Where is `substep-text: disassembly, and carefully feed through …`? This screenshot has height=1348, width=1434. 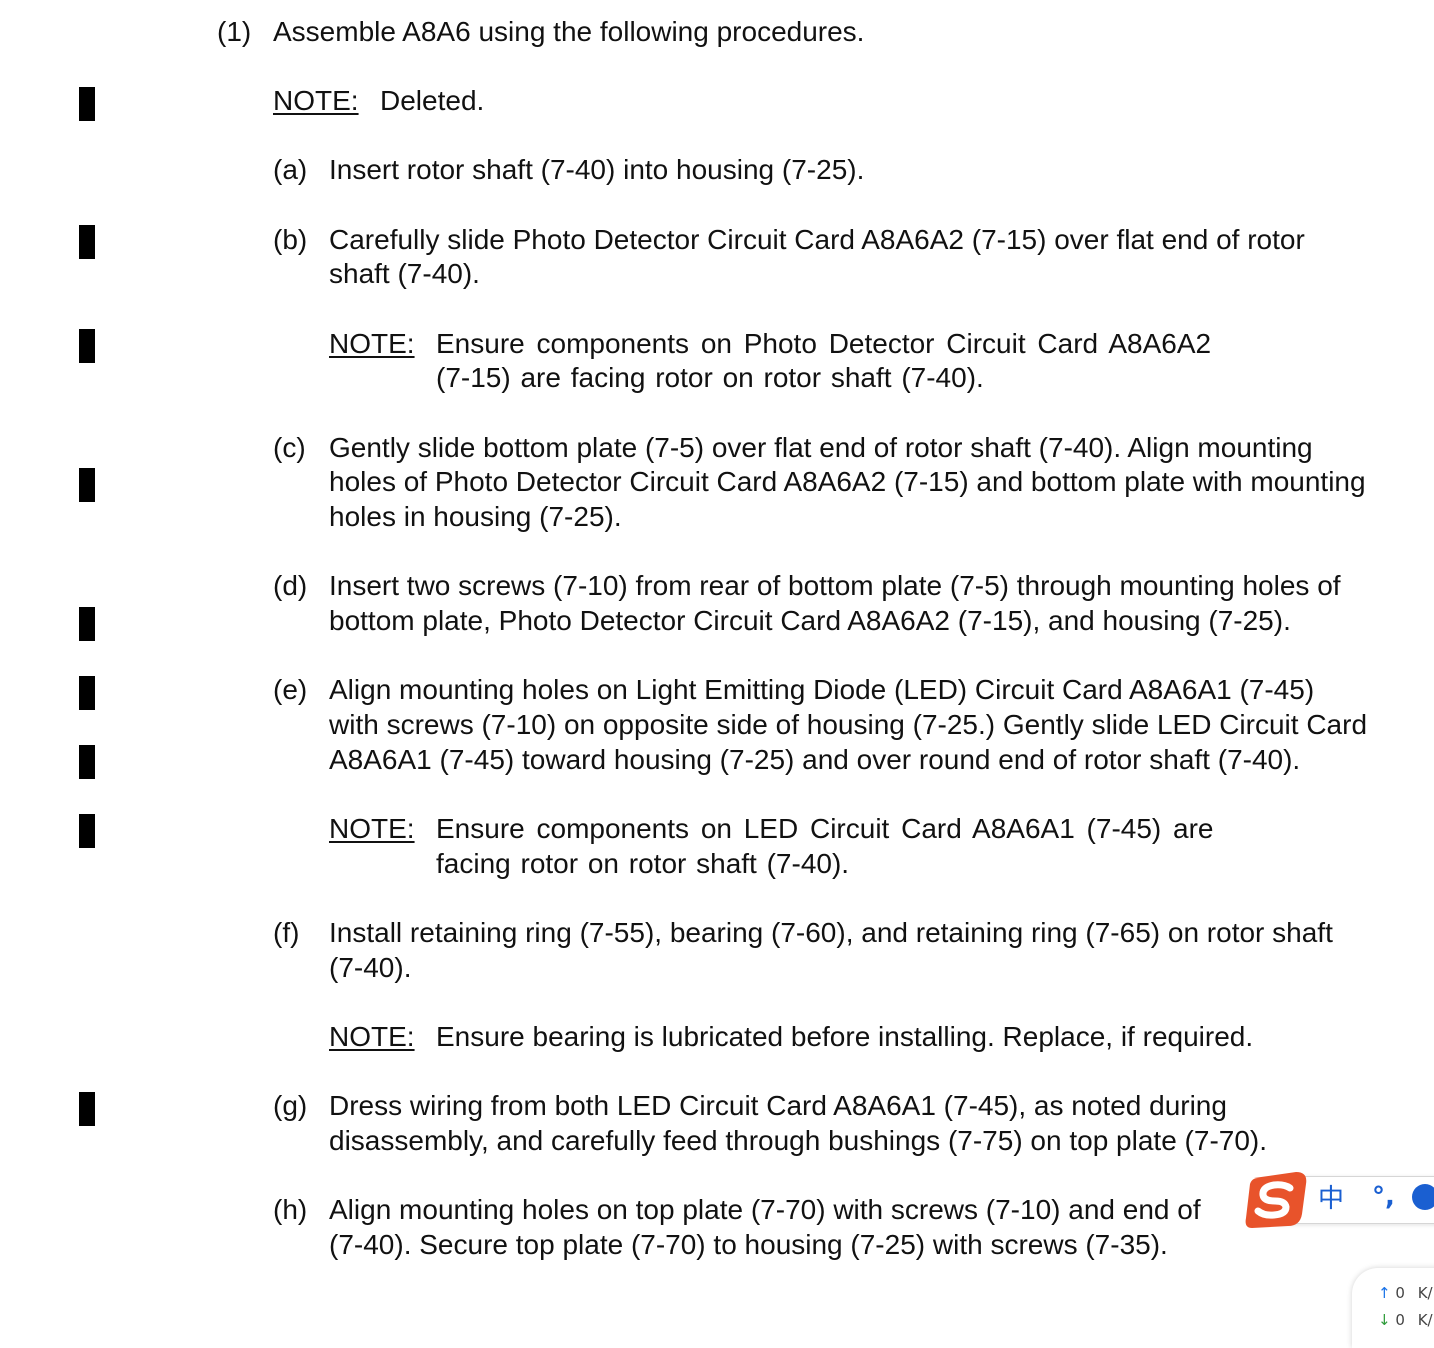
substep-text: disassembly, and carefully feed through … is located at coordinates (798, 1140).